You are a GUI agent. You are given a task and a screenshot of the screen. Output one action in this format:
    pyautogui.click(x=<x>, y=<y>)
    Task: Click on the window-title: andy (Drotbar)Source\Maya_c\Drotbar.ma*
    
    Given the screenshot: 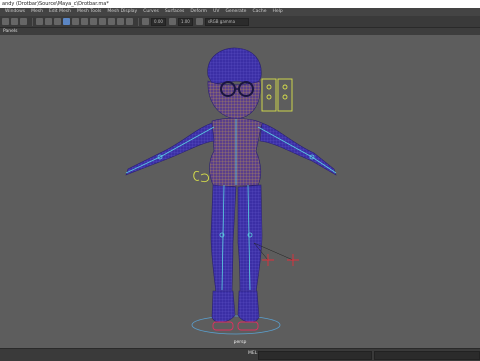 What is the action you would take?
    pyautogui.click(x=240, y=4)
    